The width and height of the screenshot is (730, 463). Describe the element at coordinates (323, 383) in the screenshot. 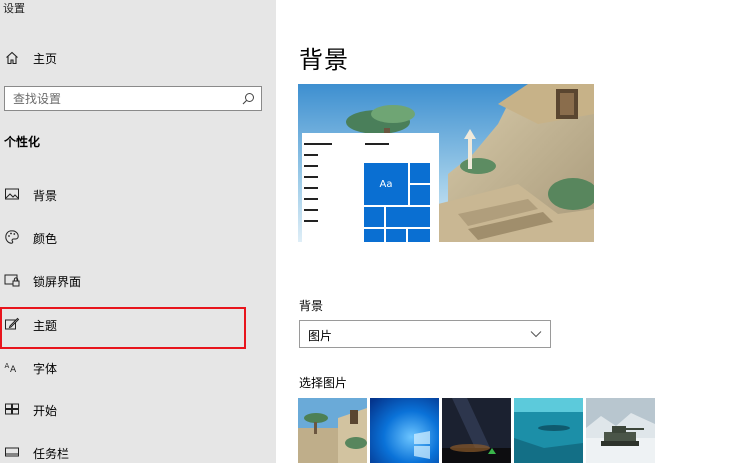

I see `choose-picture-label: 选择图片` at that location.